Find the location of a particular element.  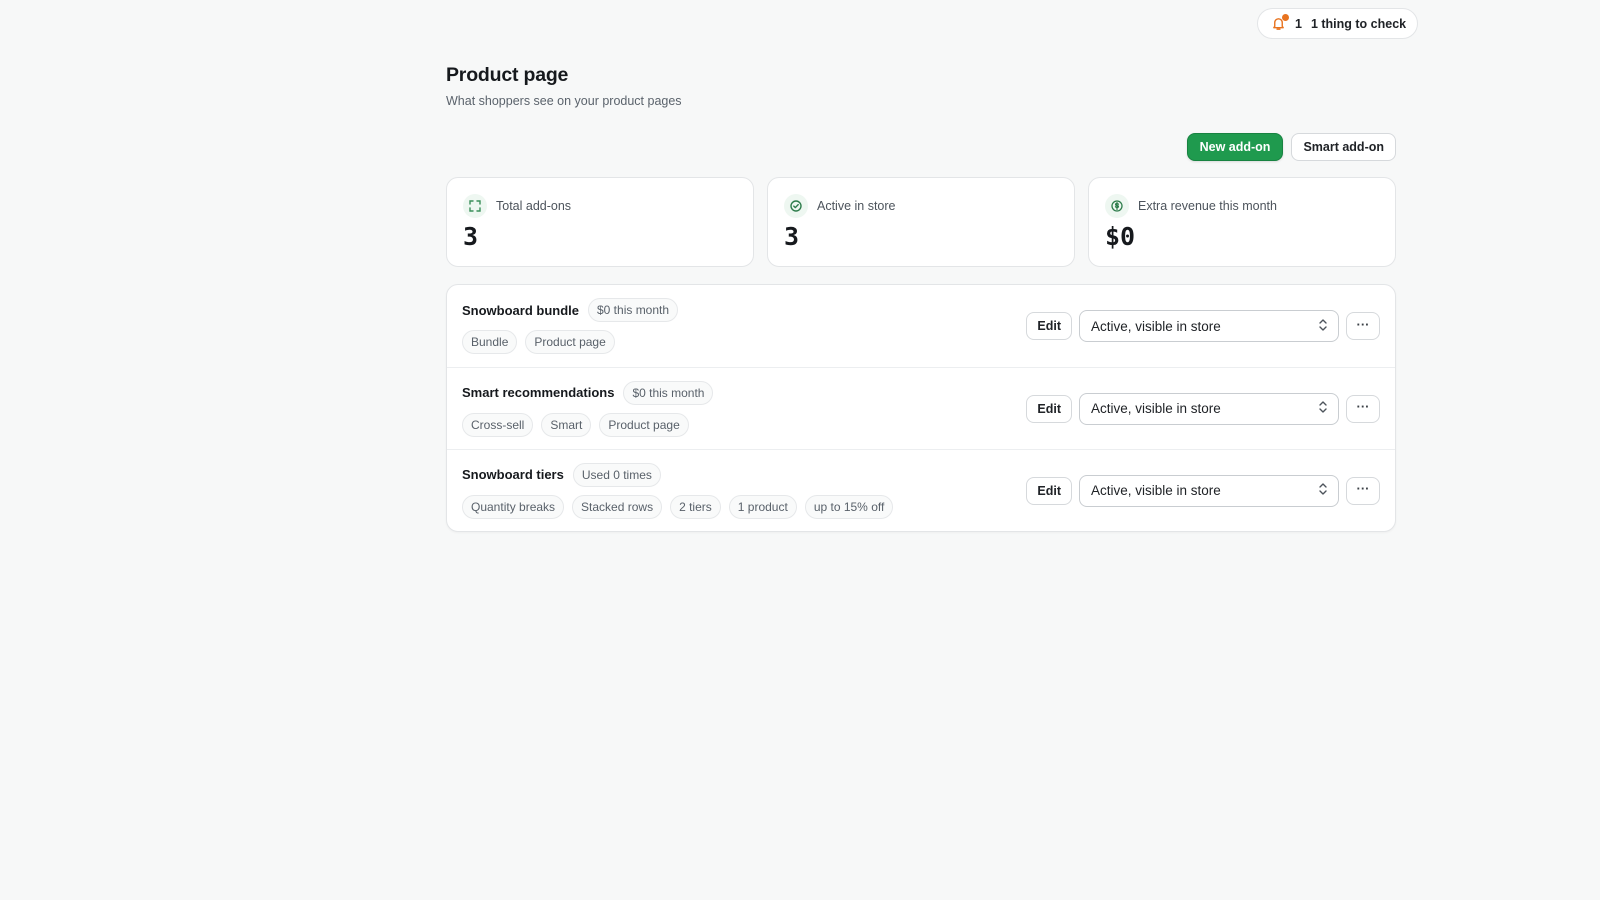

addon-badge: Used 0 times is located at coordinates (616, 474).